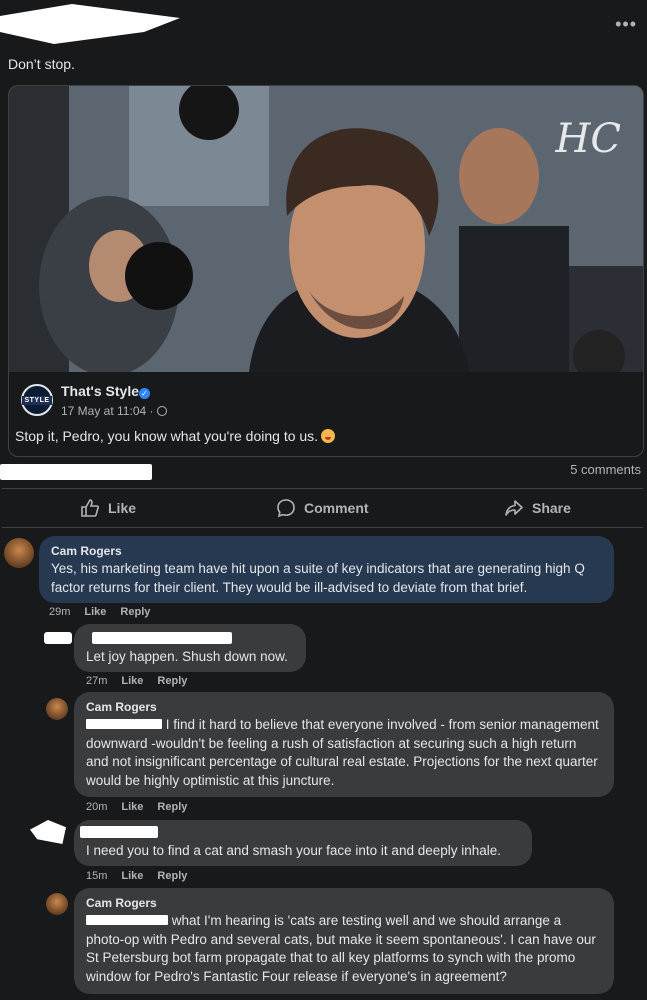  What do you see at coordinates (323, 473) in the screenshot?
I see `stats-row: 5 comments` at bounding box center [323, 473].